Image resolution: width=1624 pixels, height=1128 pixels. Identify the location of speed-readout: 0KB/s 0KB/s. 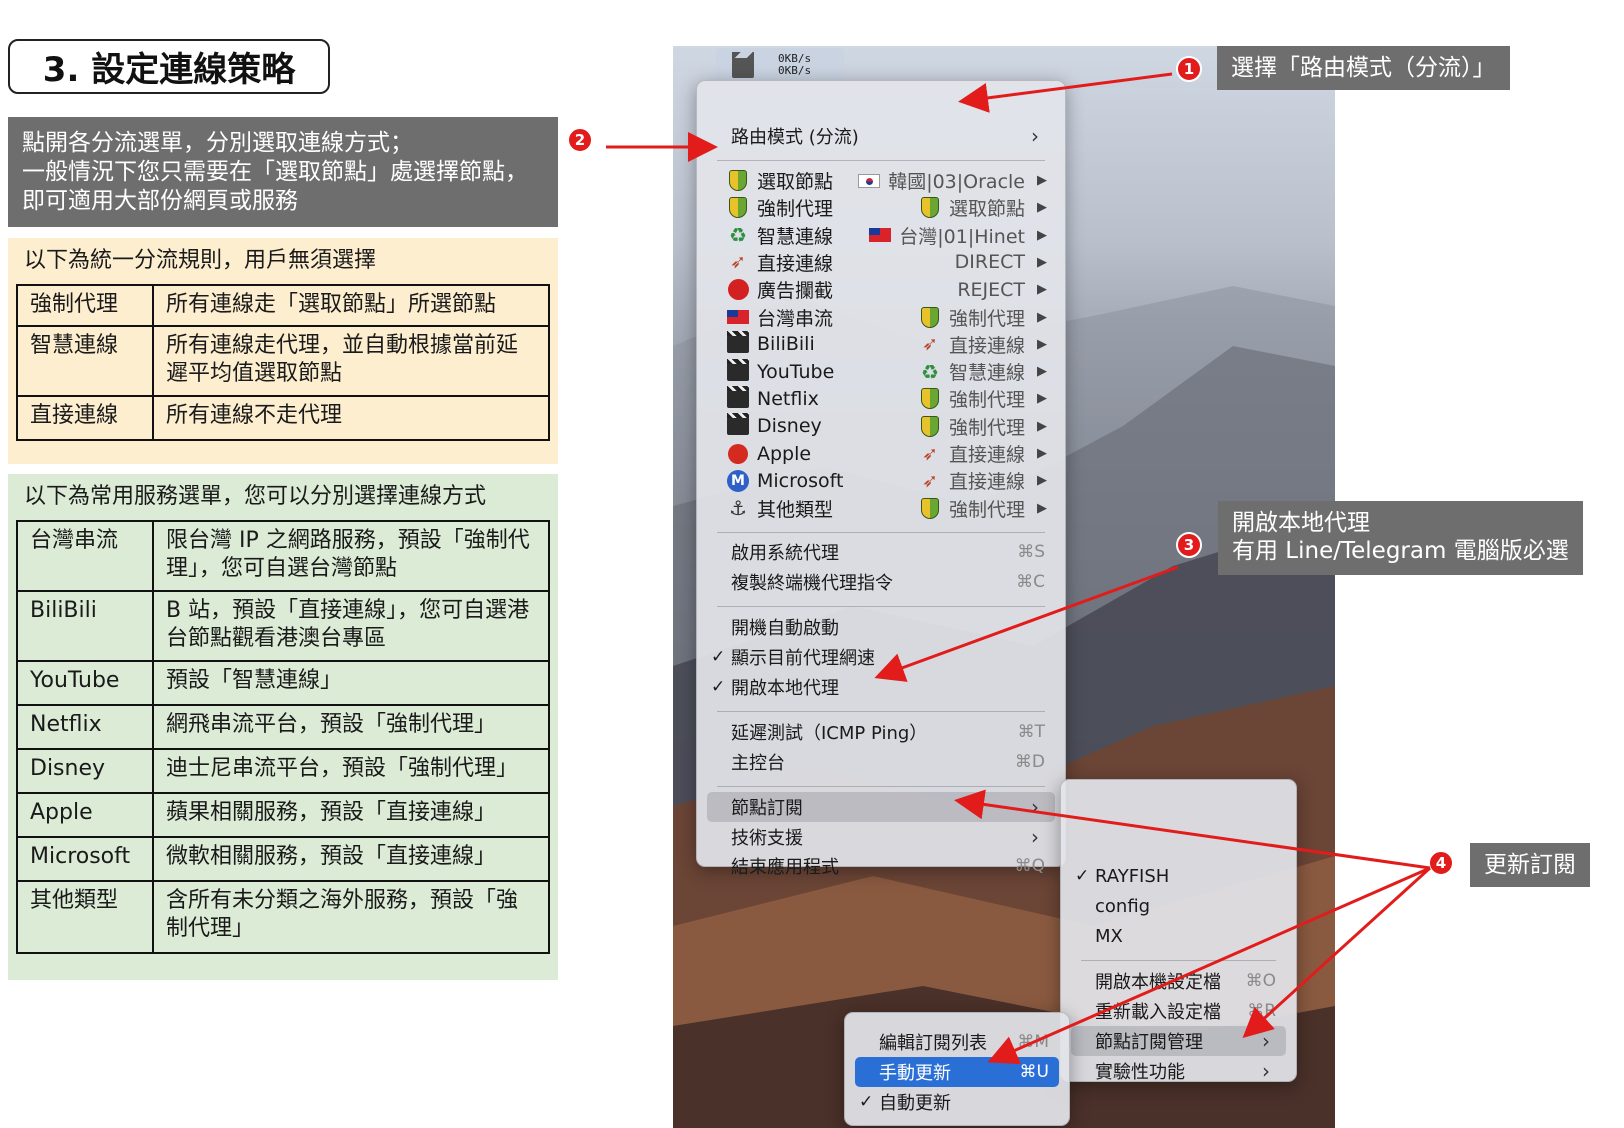
(794, 65).